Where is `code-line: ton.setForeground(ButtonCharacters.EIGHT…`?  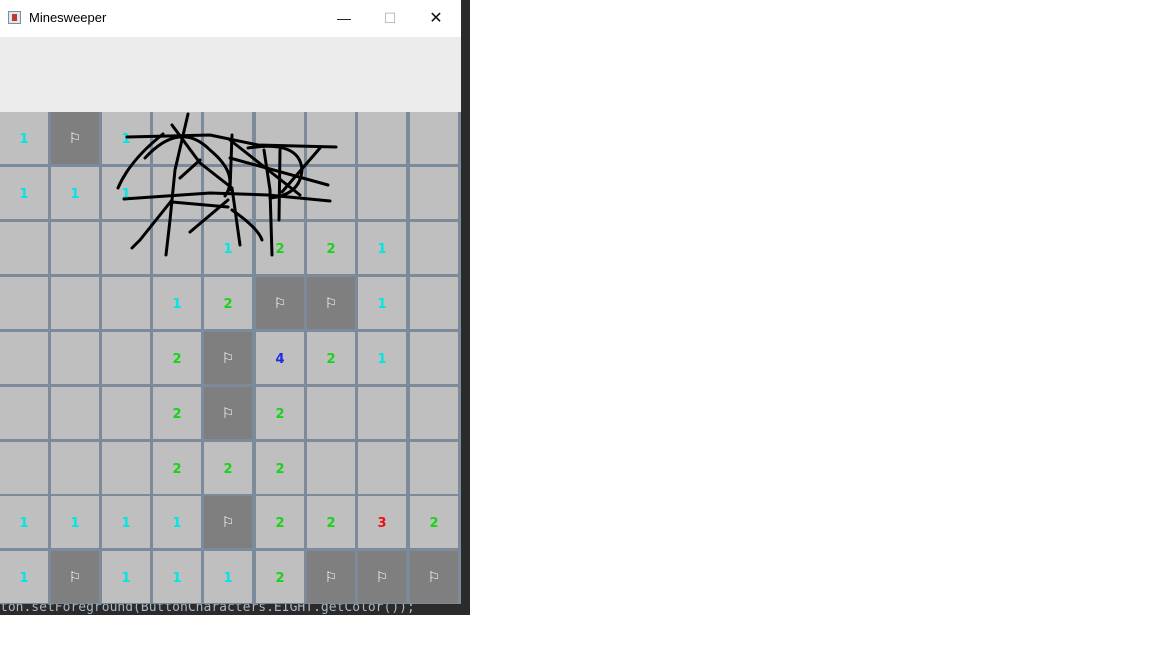 code-line: ton.setForeground(ButtonCharacters.EIGHT… is located at coordinates (207, 609).